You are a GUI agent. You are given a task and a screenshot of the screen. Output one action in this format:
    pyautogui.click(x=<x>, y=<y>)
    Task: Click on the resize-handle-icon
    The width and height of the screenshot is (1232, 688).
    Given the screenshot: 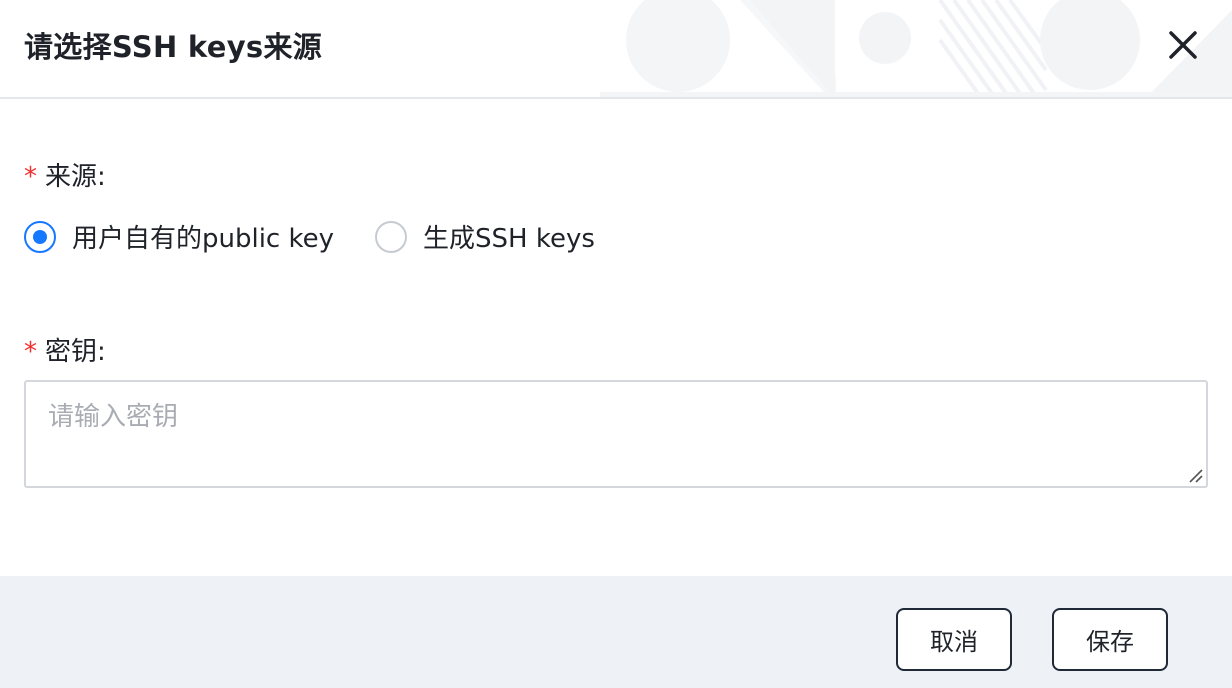 What is the action you would take?
    pyautogui.click(x=1195, y=475)
    